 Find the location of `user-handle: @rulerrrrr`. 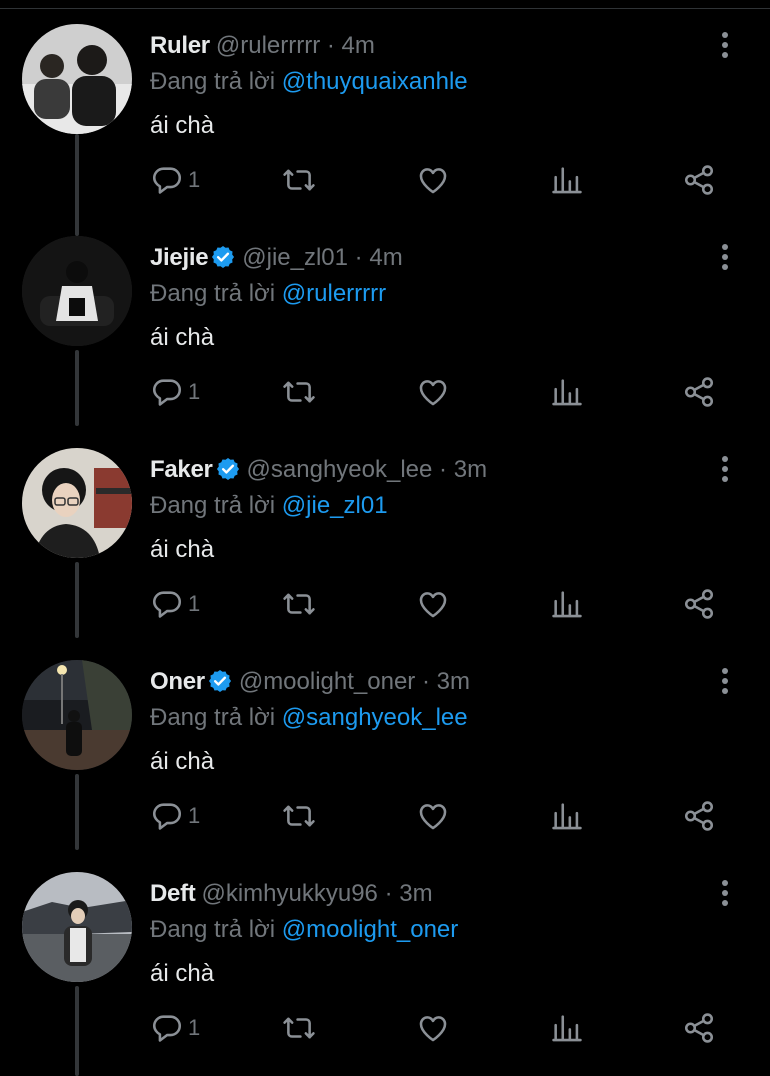

user-handle: @rulerrrrr is located at coordinates (268, 45).